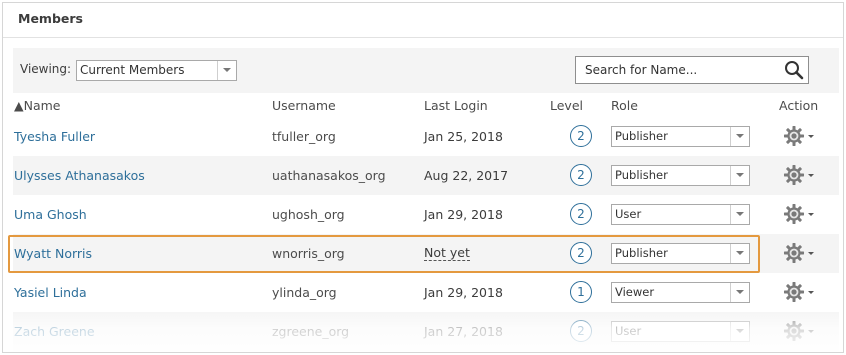 This screenshot has height=355, width=846. Describe the element at coordinates (304, 136) in the screenshot. I see `username-cell: tfuller_org` at that location.